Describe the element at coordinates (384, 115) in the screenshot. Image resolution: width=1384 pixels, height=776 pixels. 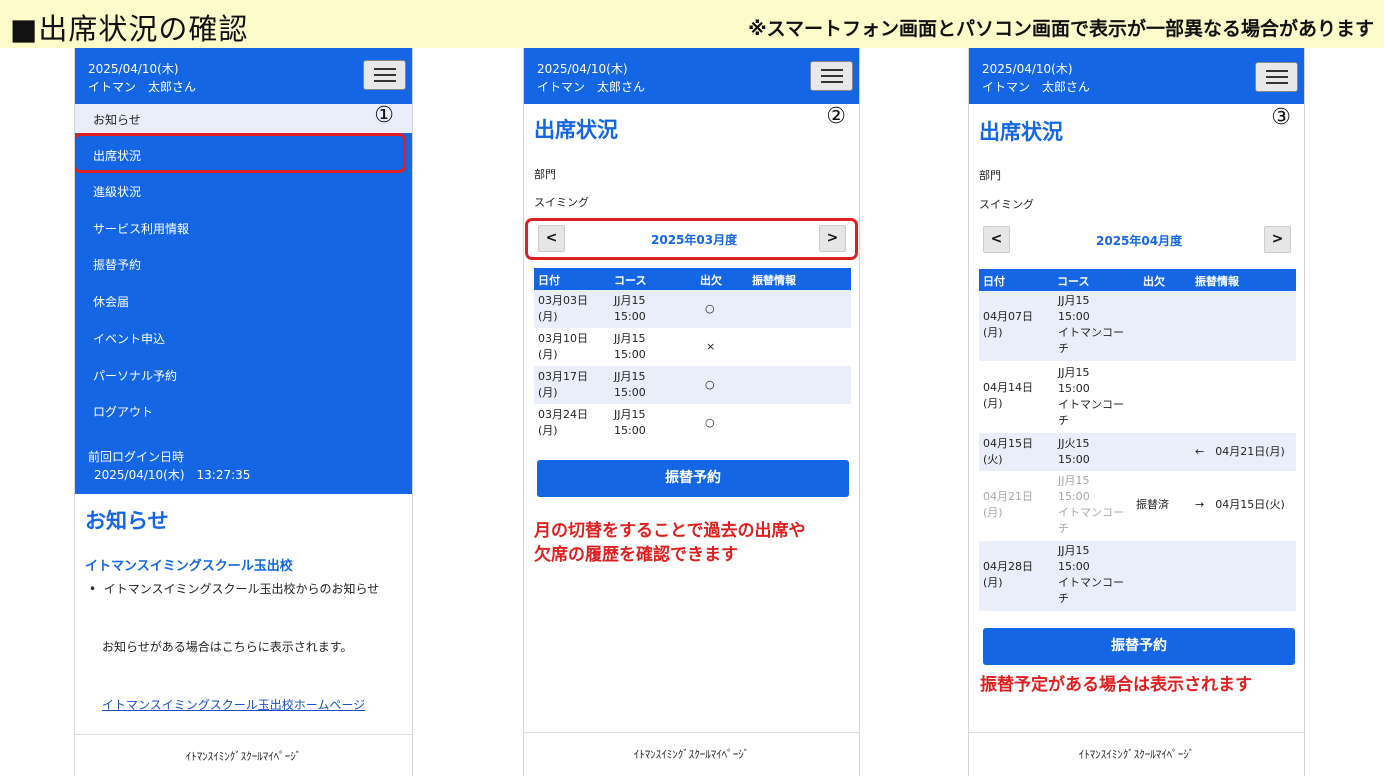
I see `step-number: ①` at that location.